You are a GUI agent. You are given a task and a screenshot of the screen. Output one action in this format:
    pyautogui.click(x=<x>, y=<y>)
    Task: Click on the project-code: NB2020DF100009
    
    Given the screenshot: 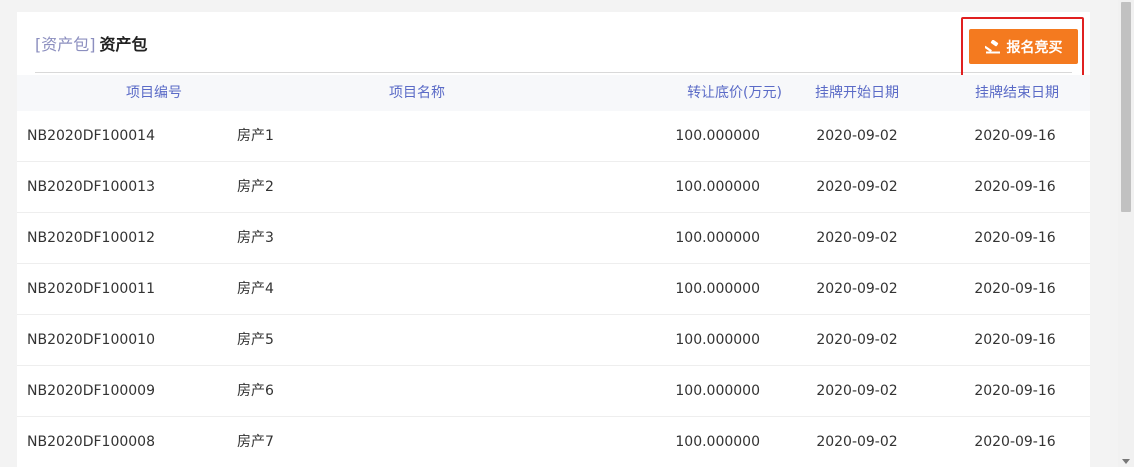 What is the action you would take?
    pyautogui.click(x=91, y=391)
    